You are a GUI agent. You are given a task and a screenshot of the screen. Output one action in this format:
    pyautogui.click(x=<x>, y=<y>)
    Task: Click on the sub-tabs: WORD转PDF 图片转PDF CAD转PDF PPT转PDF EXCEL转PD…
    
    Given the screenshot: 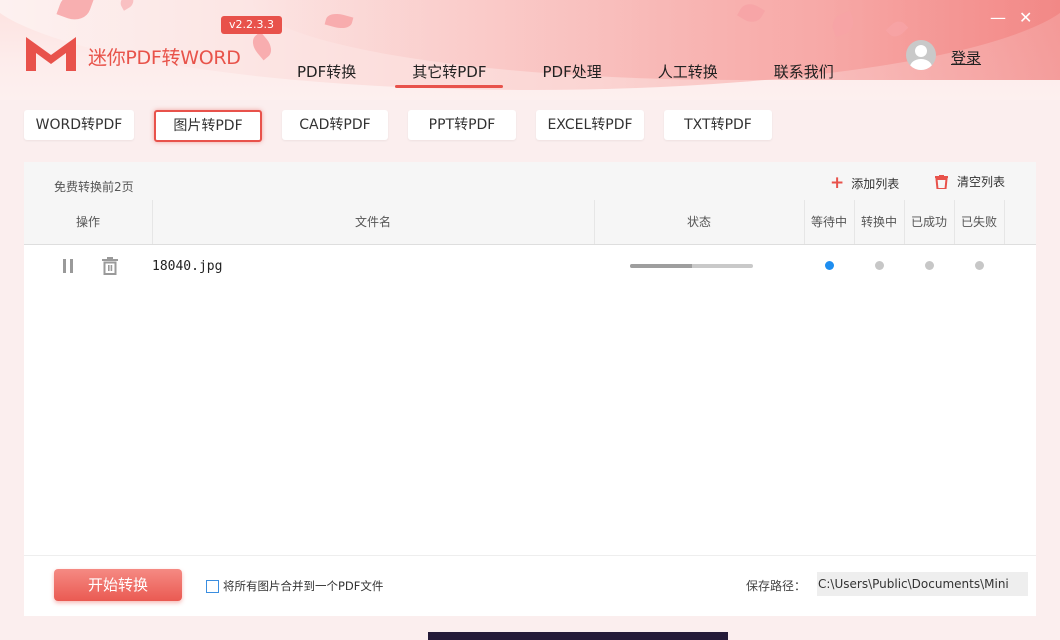 What is the action you would take?
    pyautogui.click(x=408, y=126)
    